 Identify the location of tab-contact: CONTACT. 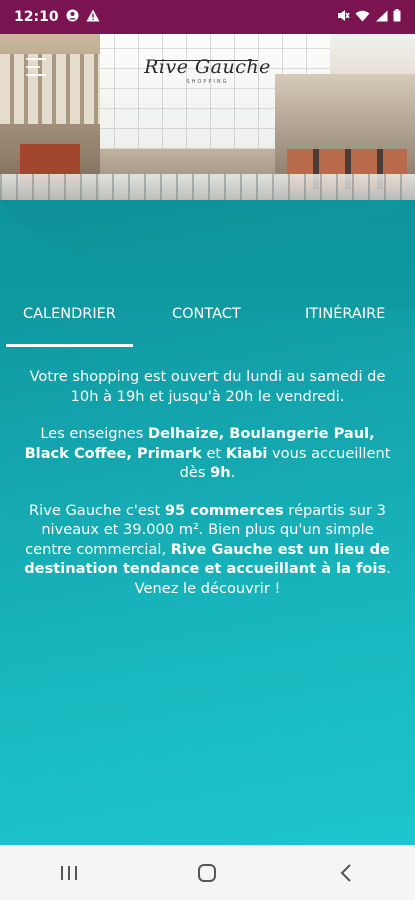
(206, 314).